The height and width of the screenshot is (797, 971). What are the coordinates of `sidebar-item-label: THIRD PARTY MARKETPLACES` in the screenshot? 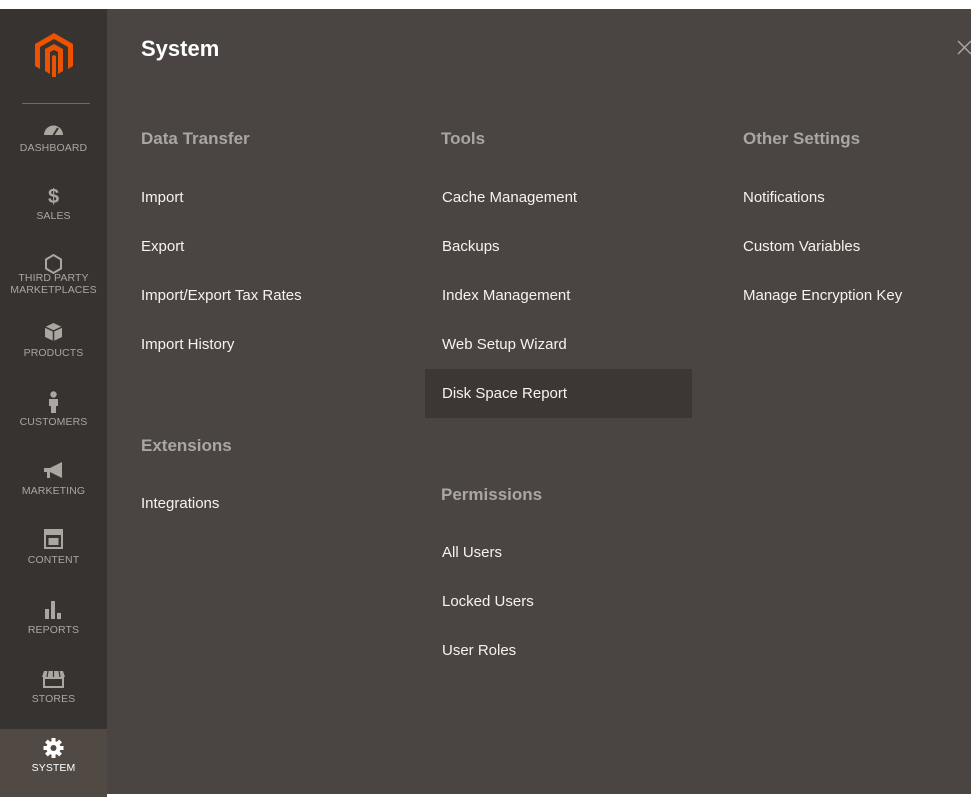 It's located at (53, 284).